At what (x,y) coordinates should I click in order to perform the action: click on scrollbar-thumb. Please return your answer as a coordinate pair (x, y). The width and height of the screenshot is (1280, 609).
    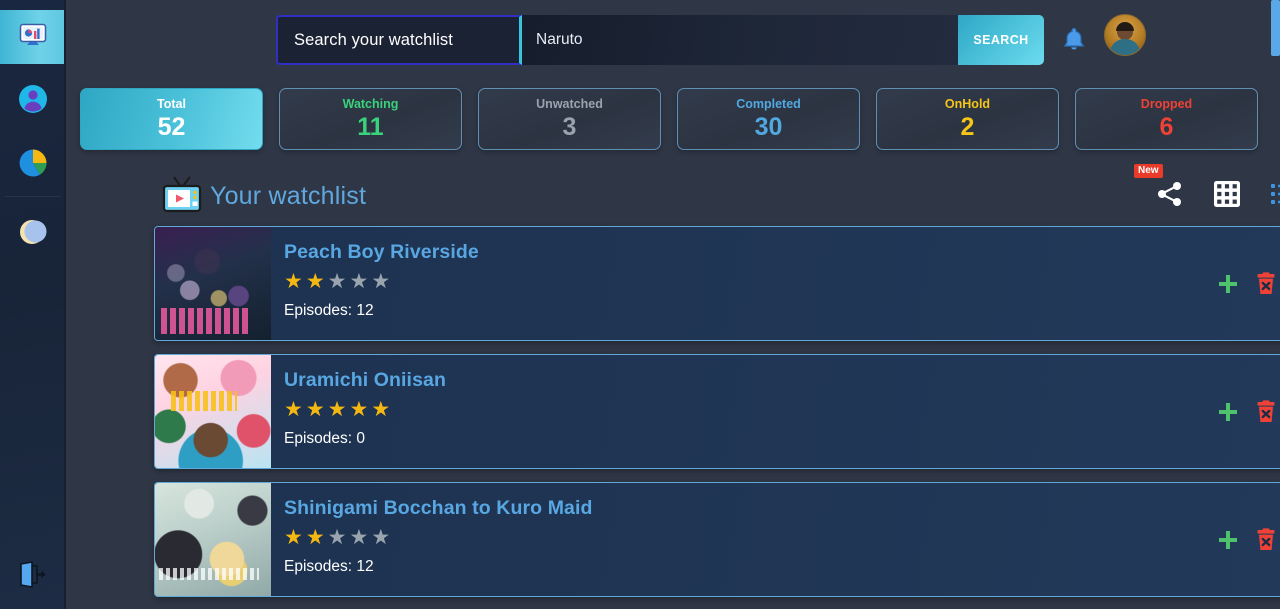
    Looking at the image, I should click on (1275, 28).